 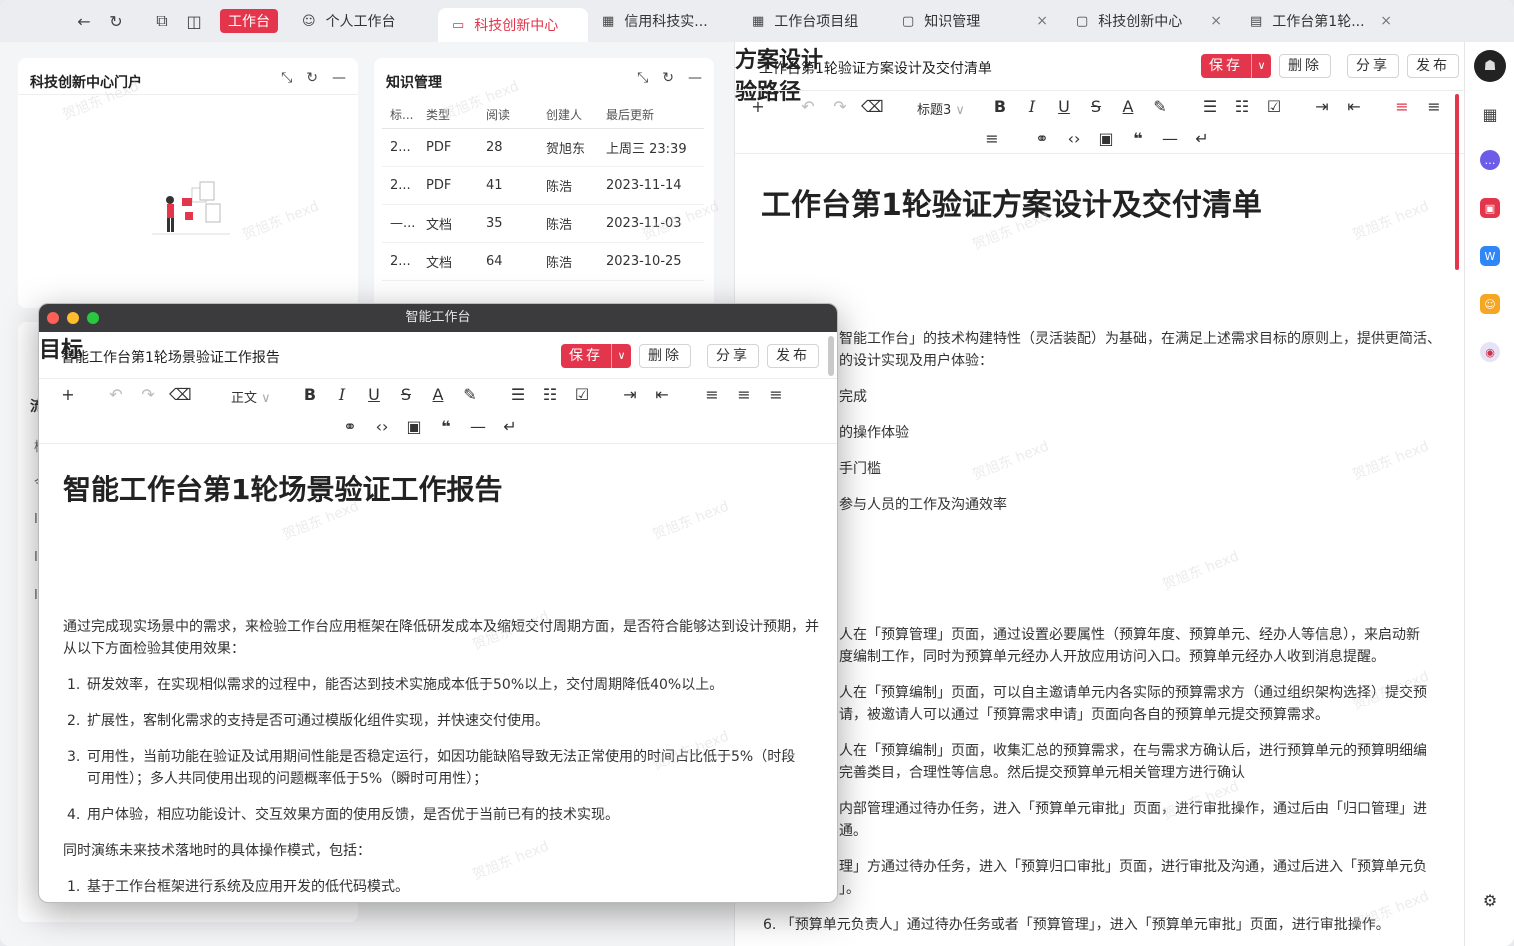 What do you see at coordinates (53, 318) in the screenshot?
I see `close-window-button` at bounding box center [53, 318].